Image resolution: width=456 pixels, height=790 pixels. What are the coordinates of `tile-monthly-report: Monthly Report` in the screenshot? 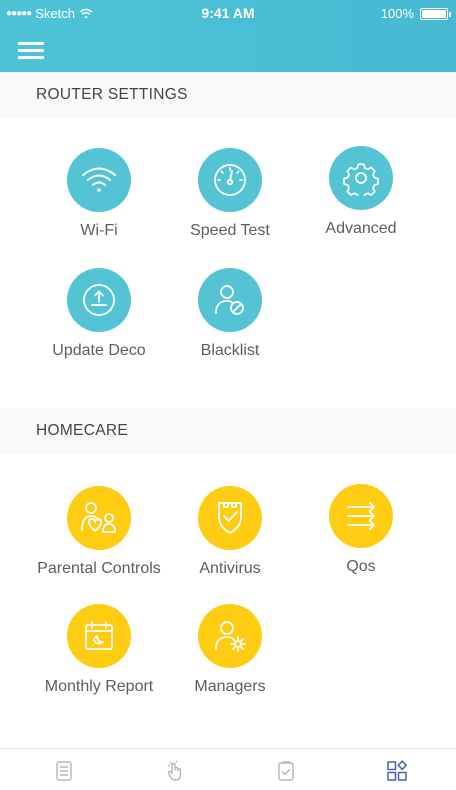 It's located at (99, 650).